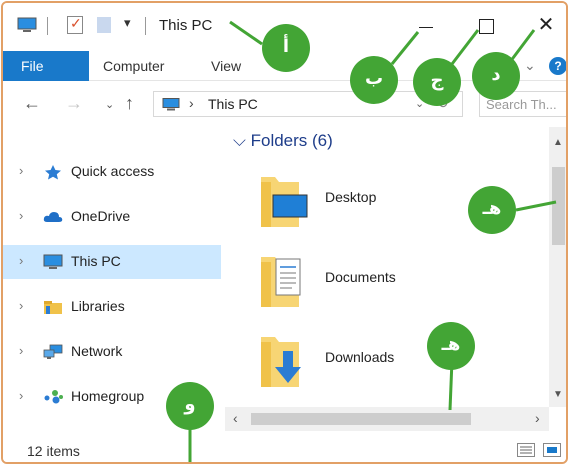  What do you see at coordinates (32, 103) in the screenshot?
I see `back-button: ←` at bounding box center [32, 103].